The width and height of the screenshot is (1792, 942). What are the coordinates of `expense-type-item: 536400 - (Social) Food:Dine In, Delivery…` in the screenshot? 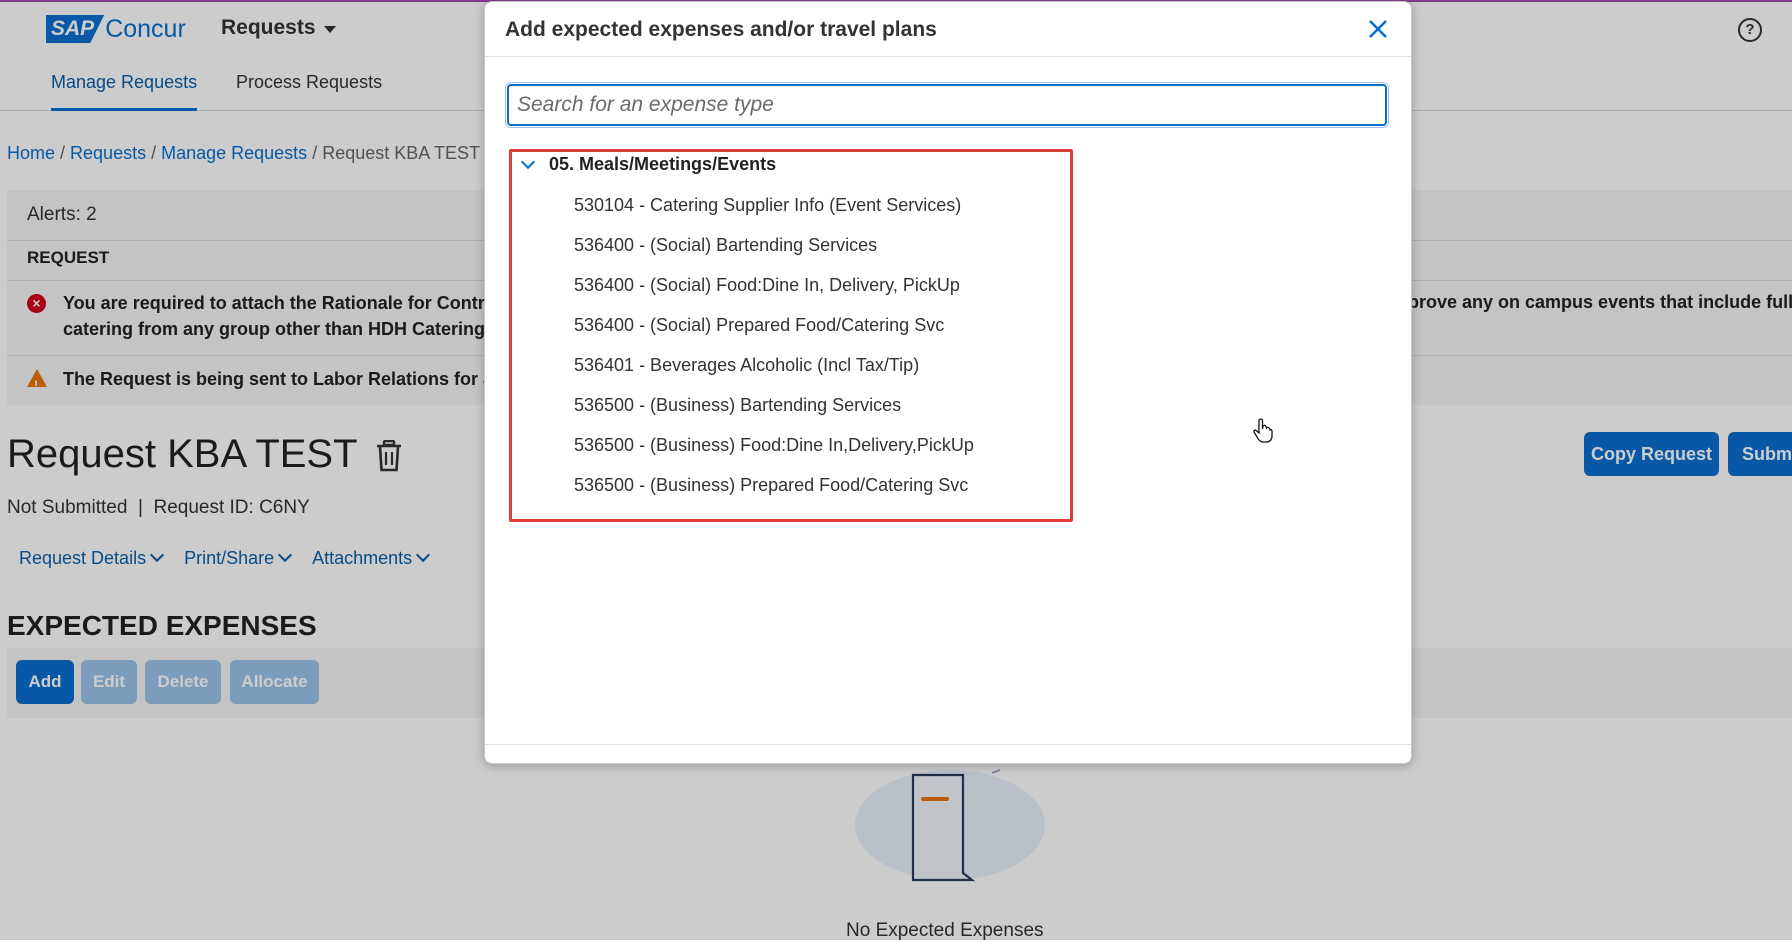 It's located at (767, 285).